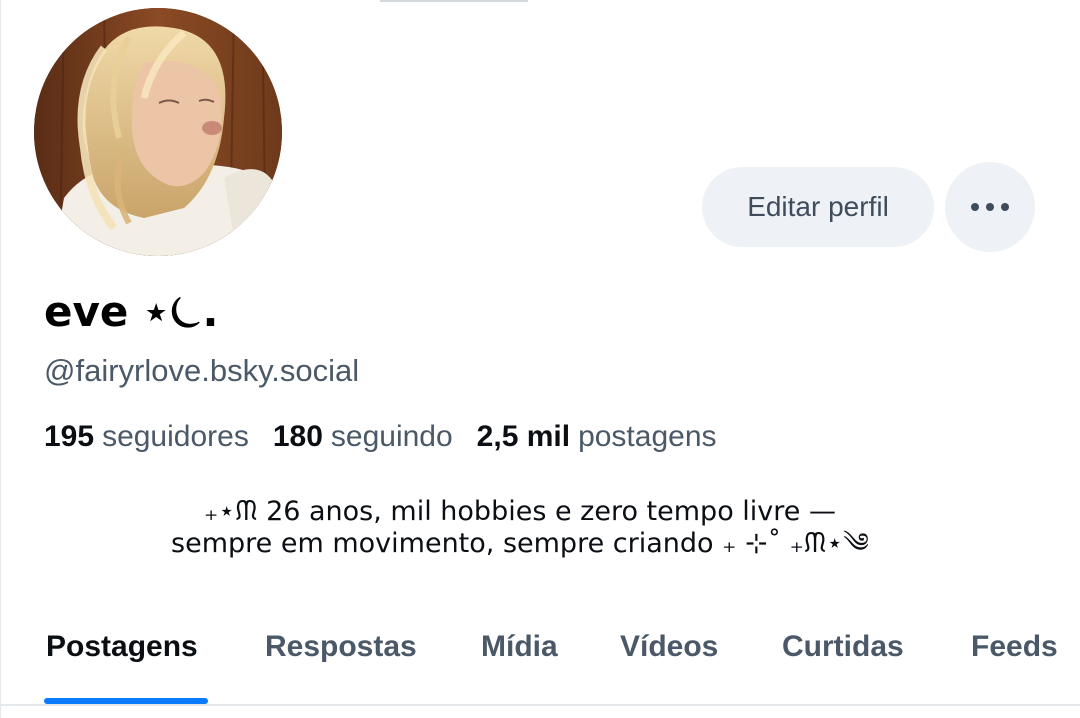  I want to click on following-stat: 180 seguindo, so click(363, 437).